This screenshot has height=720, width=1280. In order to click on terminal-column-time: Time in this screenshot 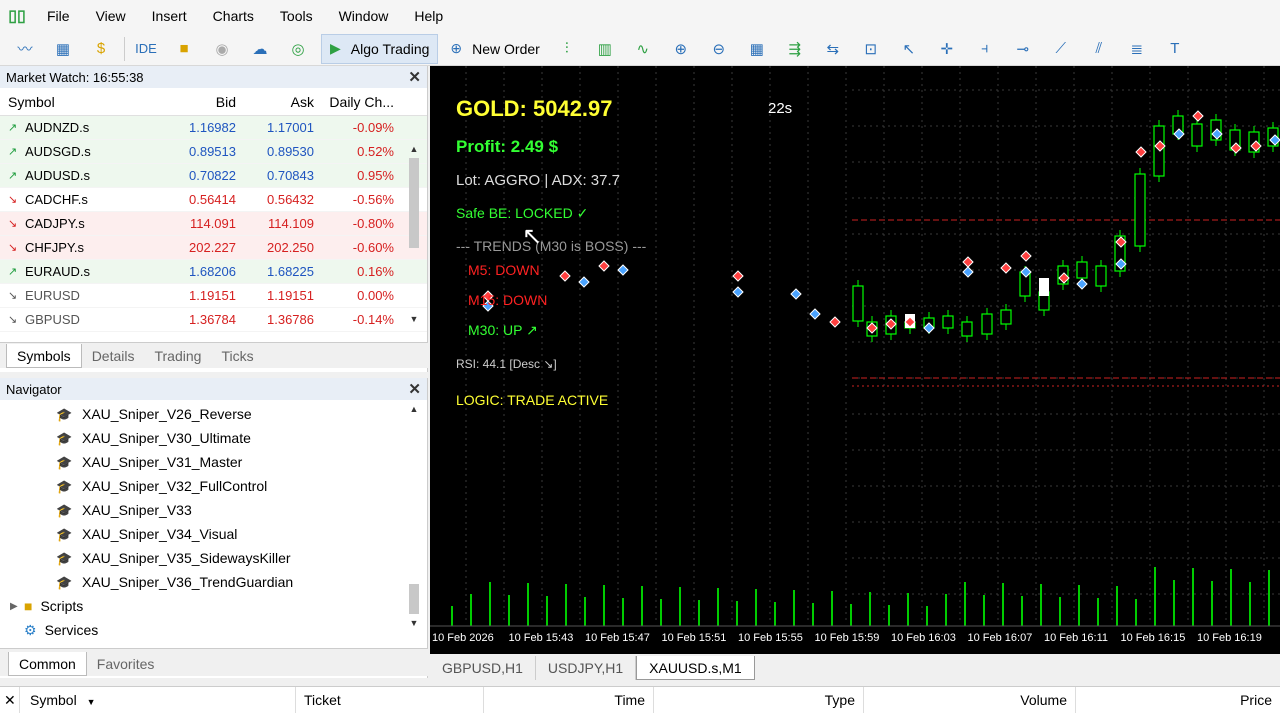, I will do `click(569, 700)`.